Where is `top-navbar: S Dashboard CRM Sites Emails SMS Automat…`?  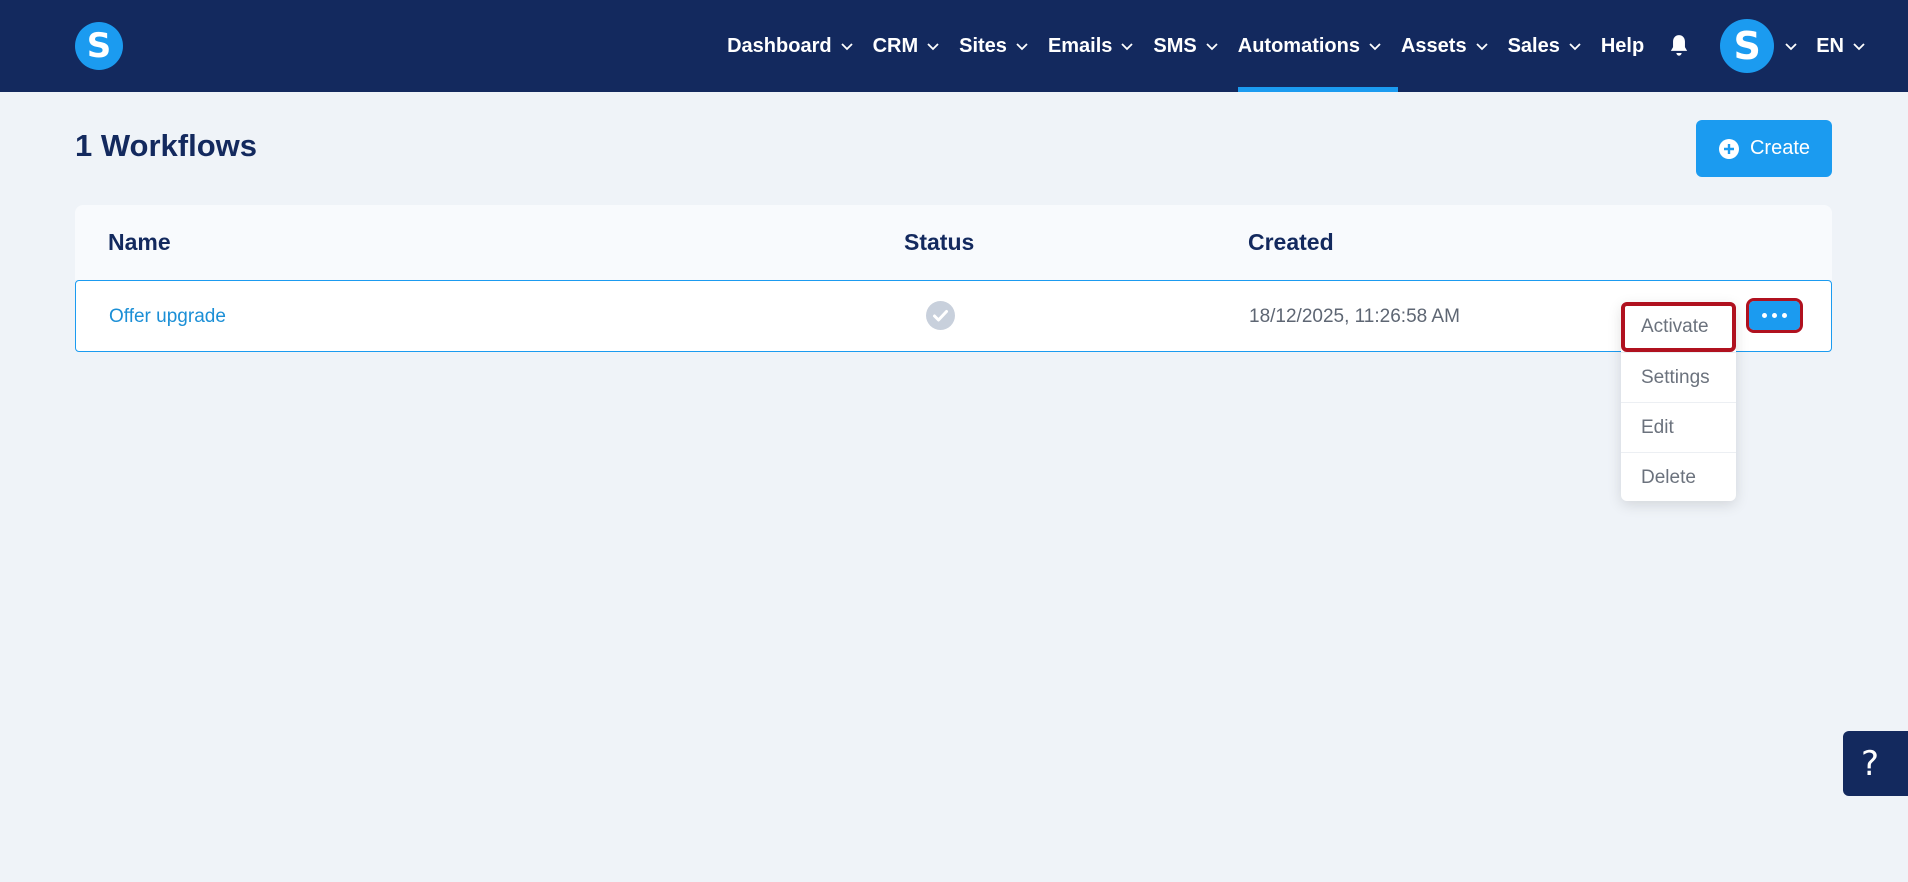 top-navbar: S Dashboard CRM Sites Emails SMS Automat… is located at coordinates (954, 46).